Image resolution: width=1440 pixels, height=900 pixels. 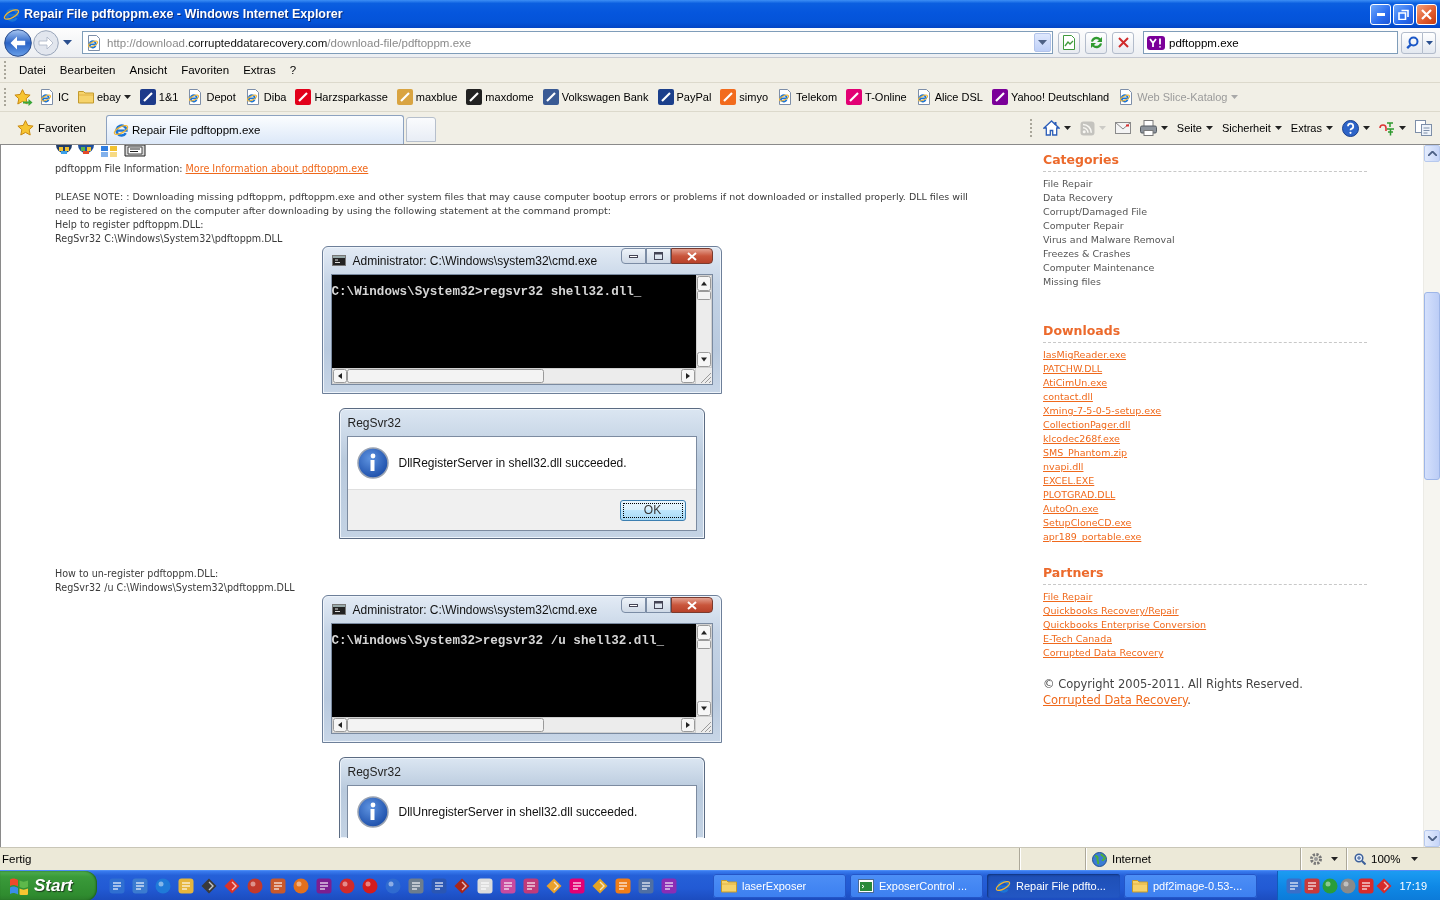 I want to click on taskbar-button: laserExposer, so click(x=779, y=885).